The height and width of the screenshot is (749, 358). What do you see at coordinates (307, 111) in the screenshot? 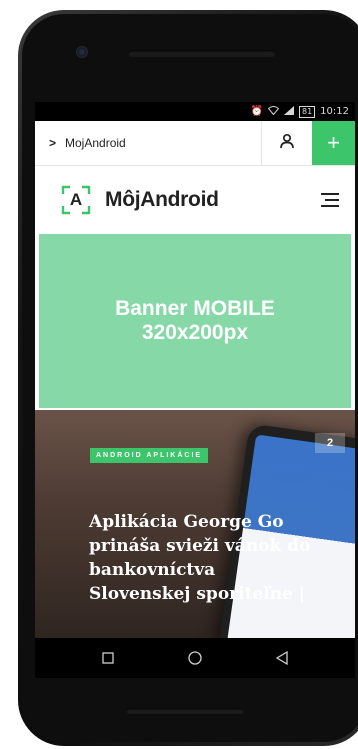
I see `battery-icon: 81` at bounding box center [307, 111].